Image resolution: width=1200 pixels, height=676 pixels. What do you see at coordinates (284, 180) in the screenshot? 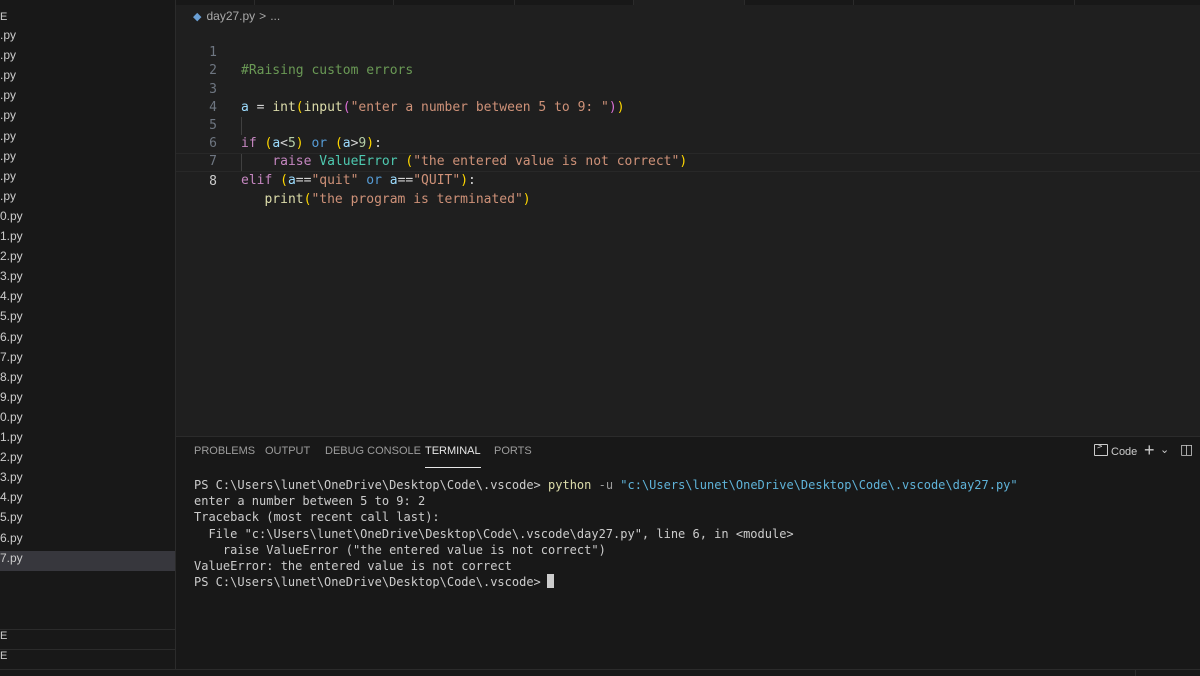
I see `code-token: (` at bounding box center [284, 180].